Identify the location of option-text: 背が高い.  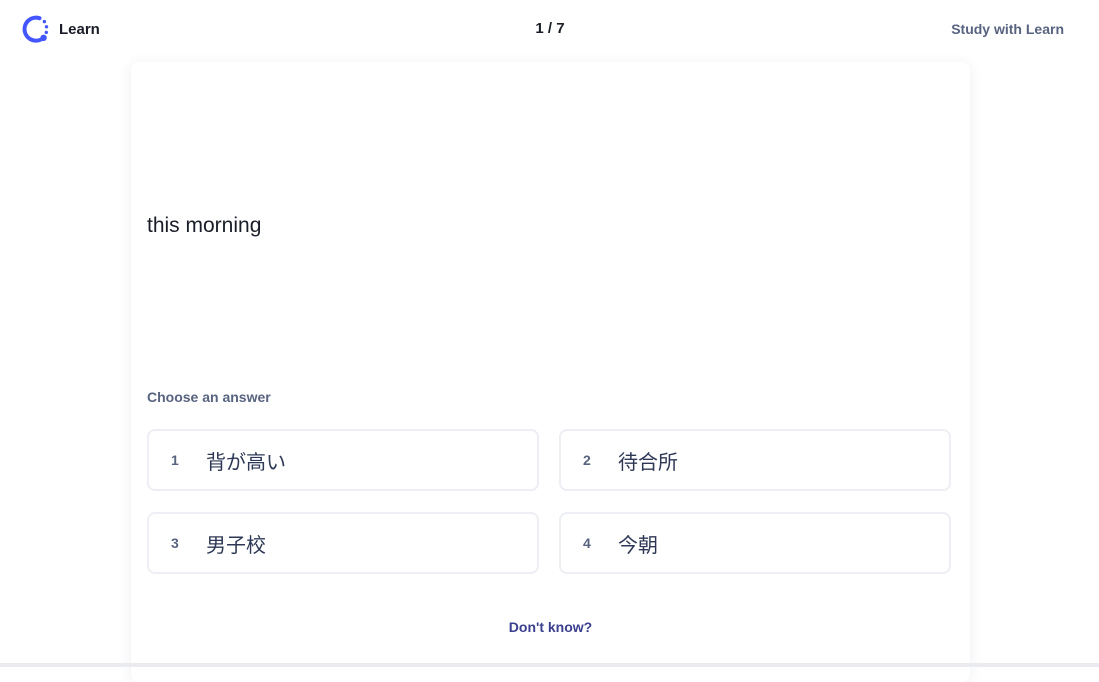
(246, 462).